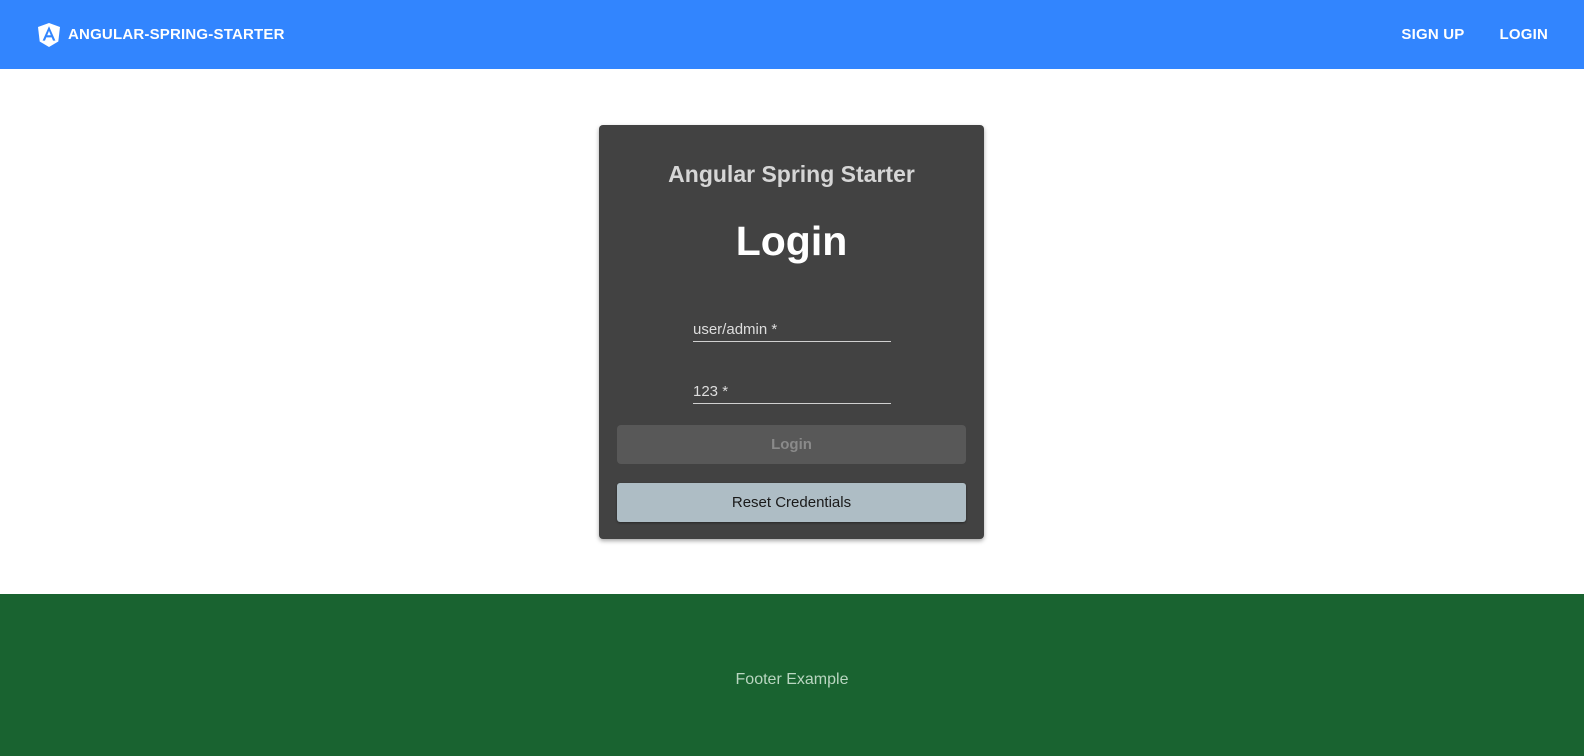 The width and height of the screenshot is (1584, 756). Describe the element at coordinates (791, 502) in the screenshot. I see `reset-credentials-button: Reset Credentials` at that location.